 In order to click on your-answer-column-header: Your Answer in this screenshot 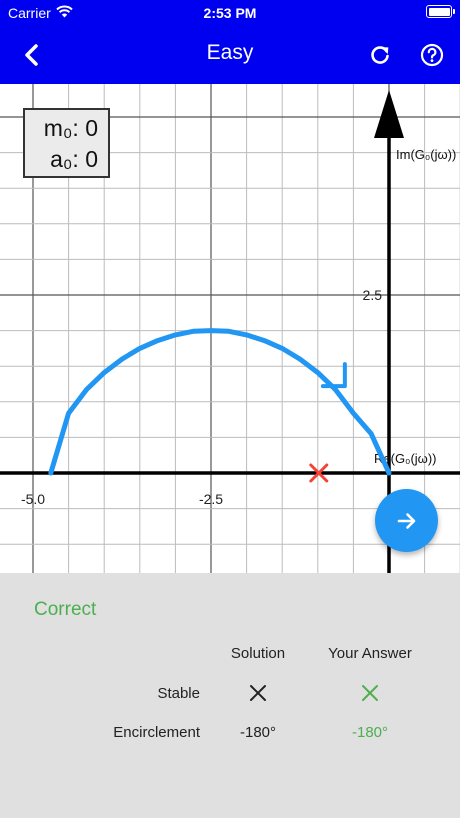, I will do `click(370, 653)`.